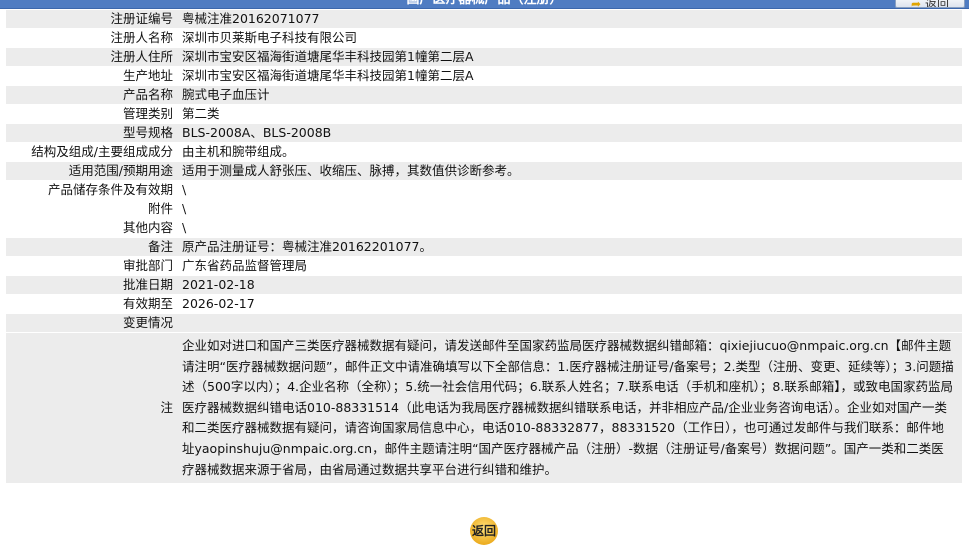 This screenshot has width=969, height=545. I want to click on field-value: 原产品注册证号：粤械注准20162201077。, so click(570, 247).